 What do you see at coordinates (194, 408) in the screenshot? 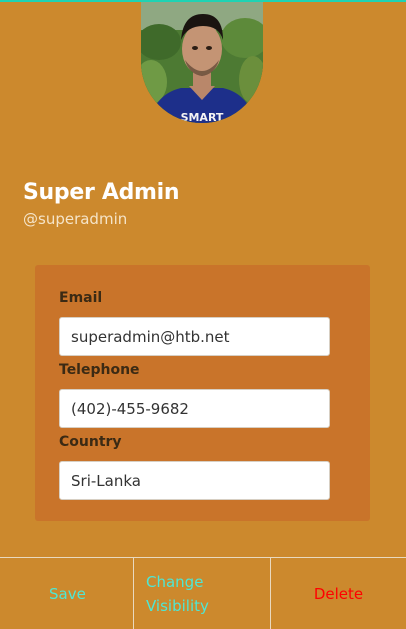
I see `telephone-field` at bounding box center [194, 408].